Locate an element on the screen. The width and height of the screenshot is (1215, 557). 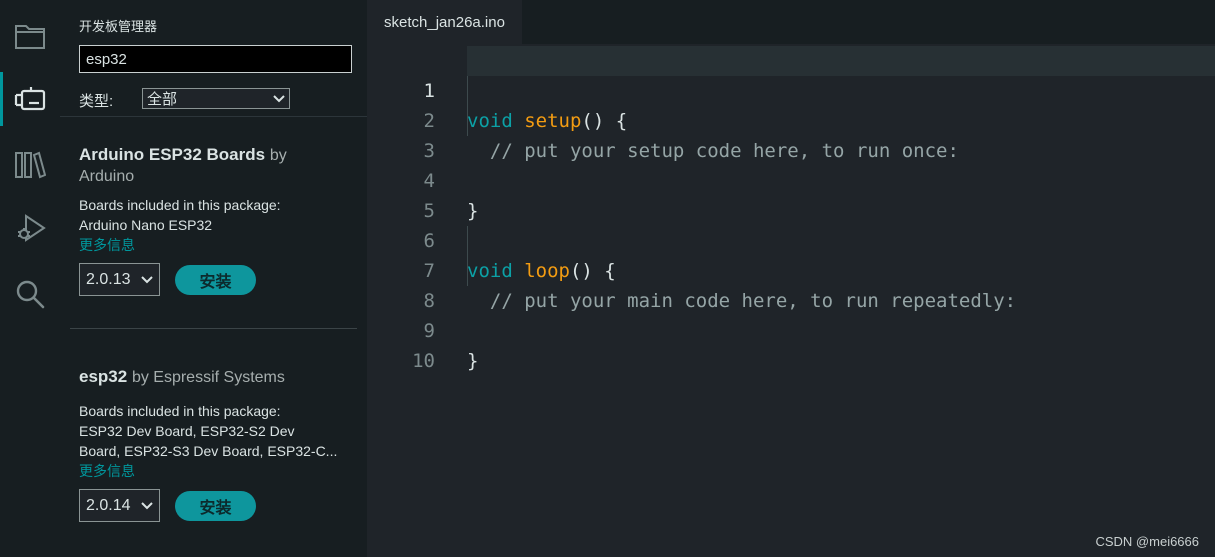
package-title: Arduino ESP32 Boards by is located at coordinates (216, 155).